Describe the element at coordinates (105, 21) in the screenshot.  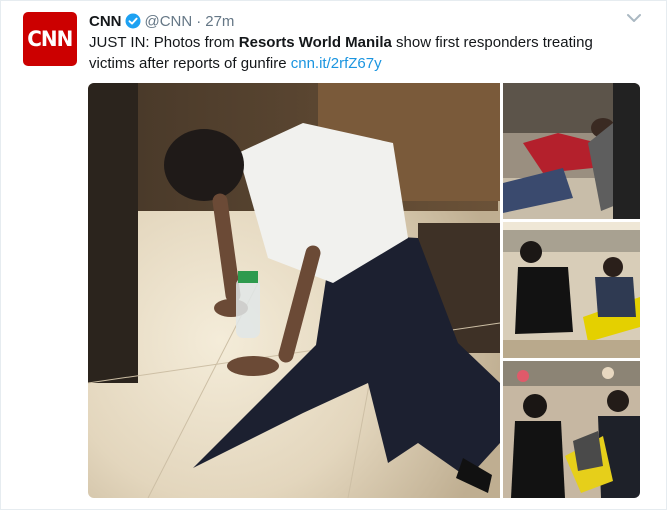
I see `author-name: CNN` at that location.